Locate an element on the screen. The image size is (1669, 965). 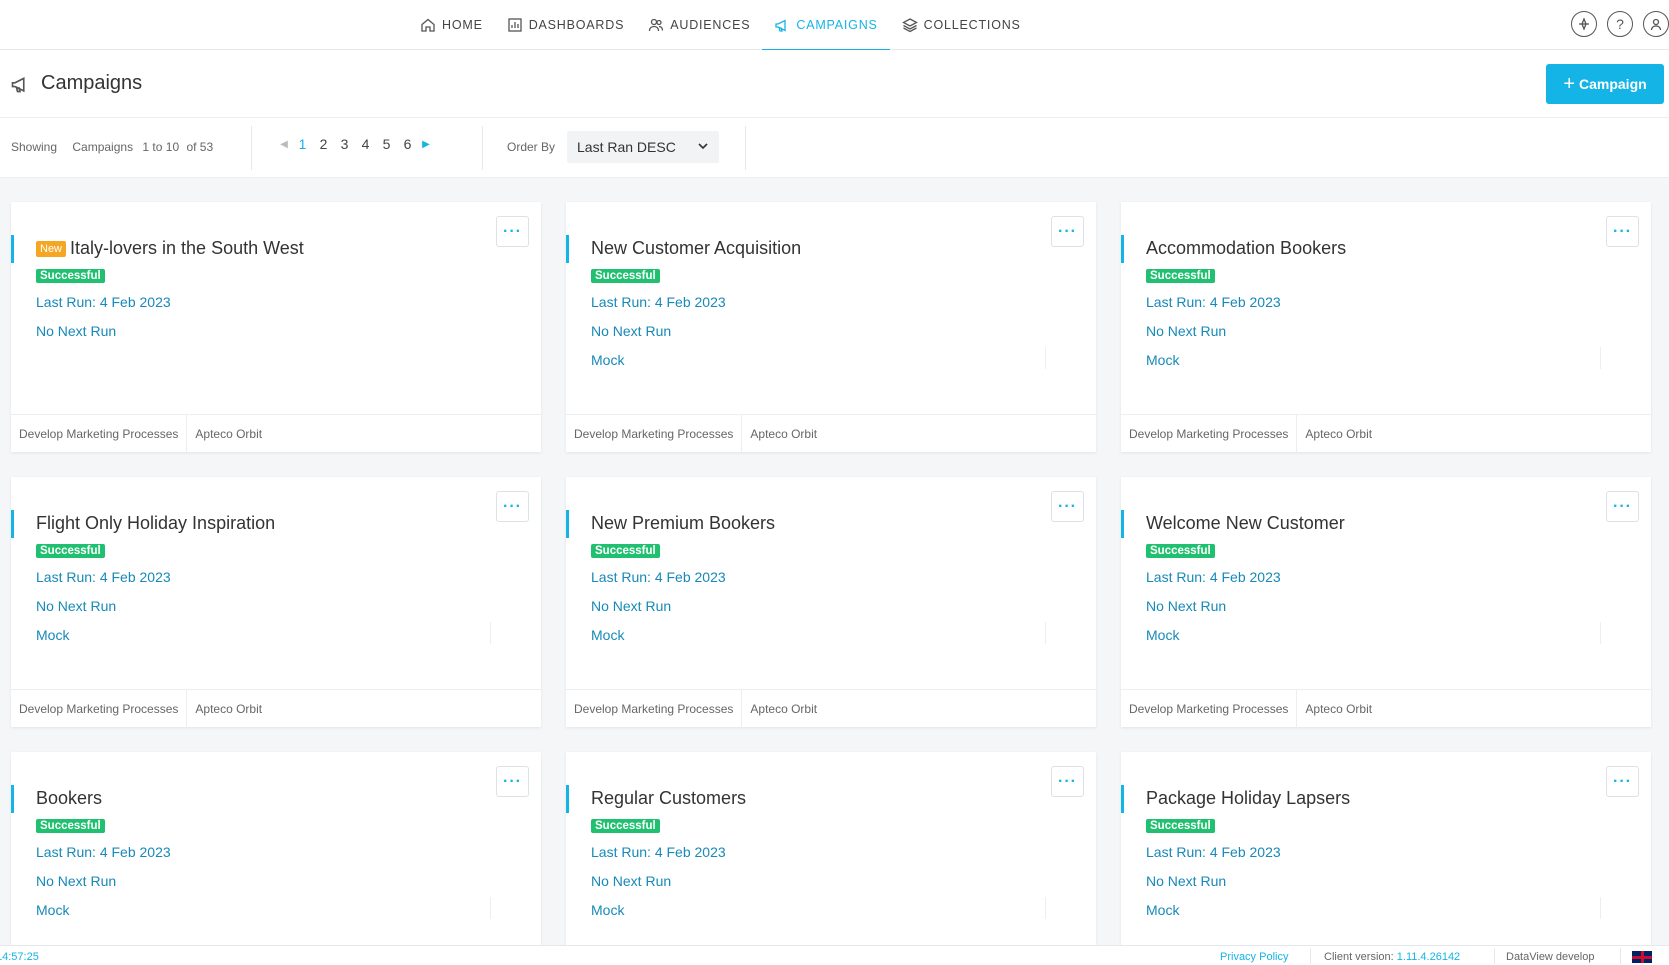
nav-collections: COLLECTIONS is located at coordinates (961, 25).